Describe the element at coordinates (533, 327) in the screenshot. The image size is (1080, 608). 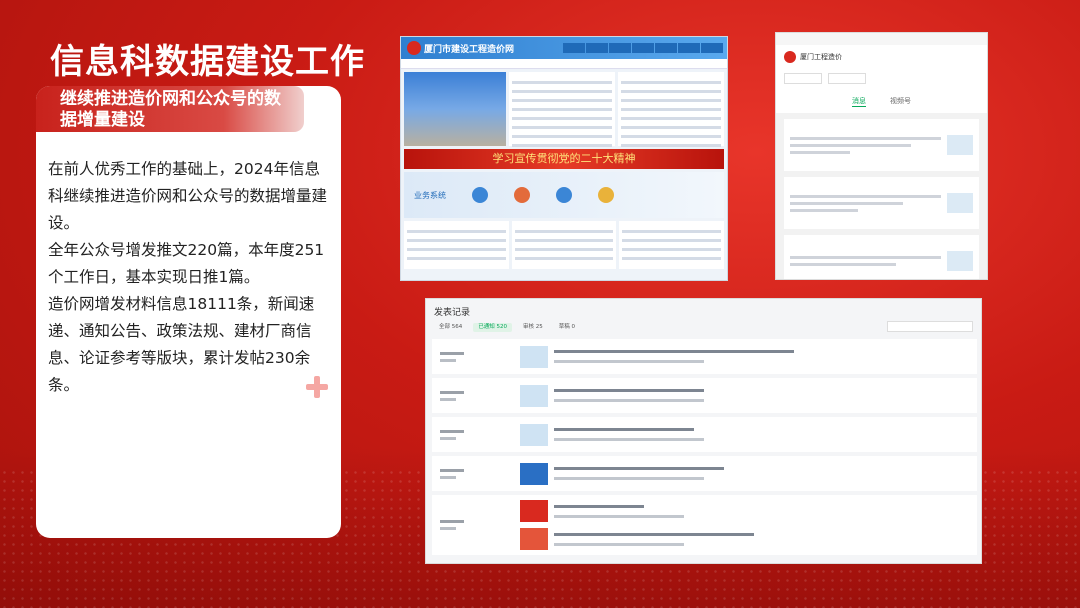
I see `filter-review: 审核 25` at that location.